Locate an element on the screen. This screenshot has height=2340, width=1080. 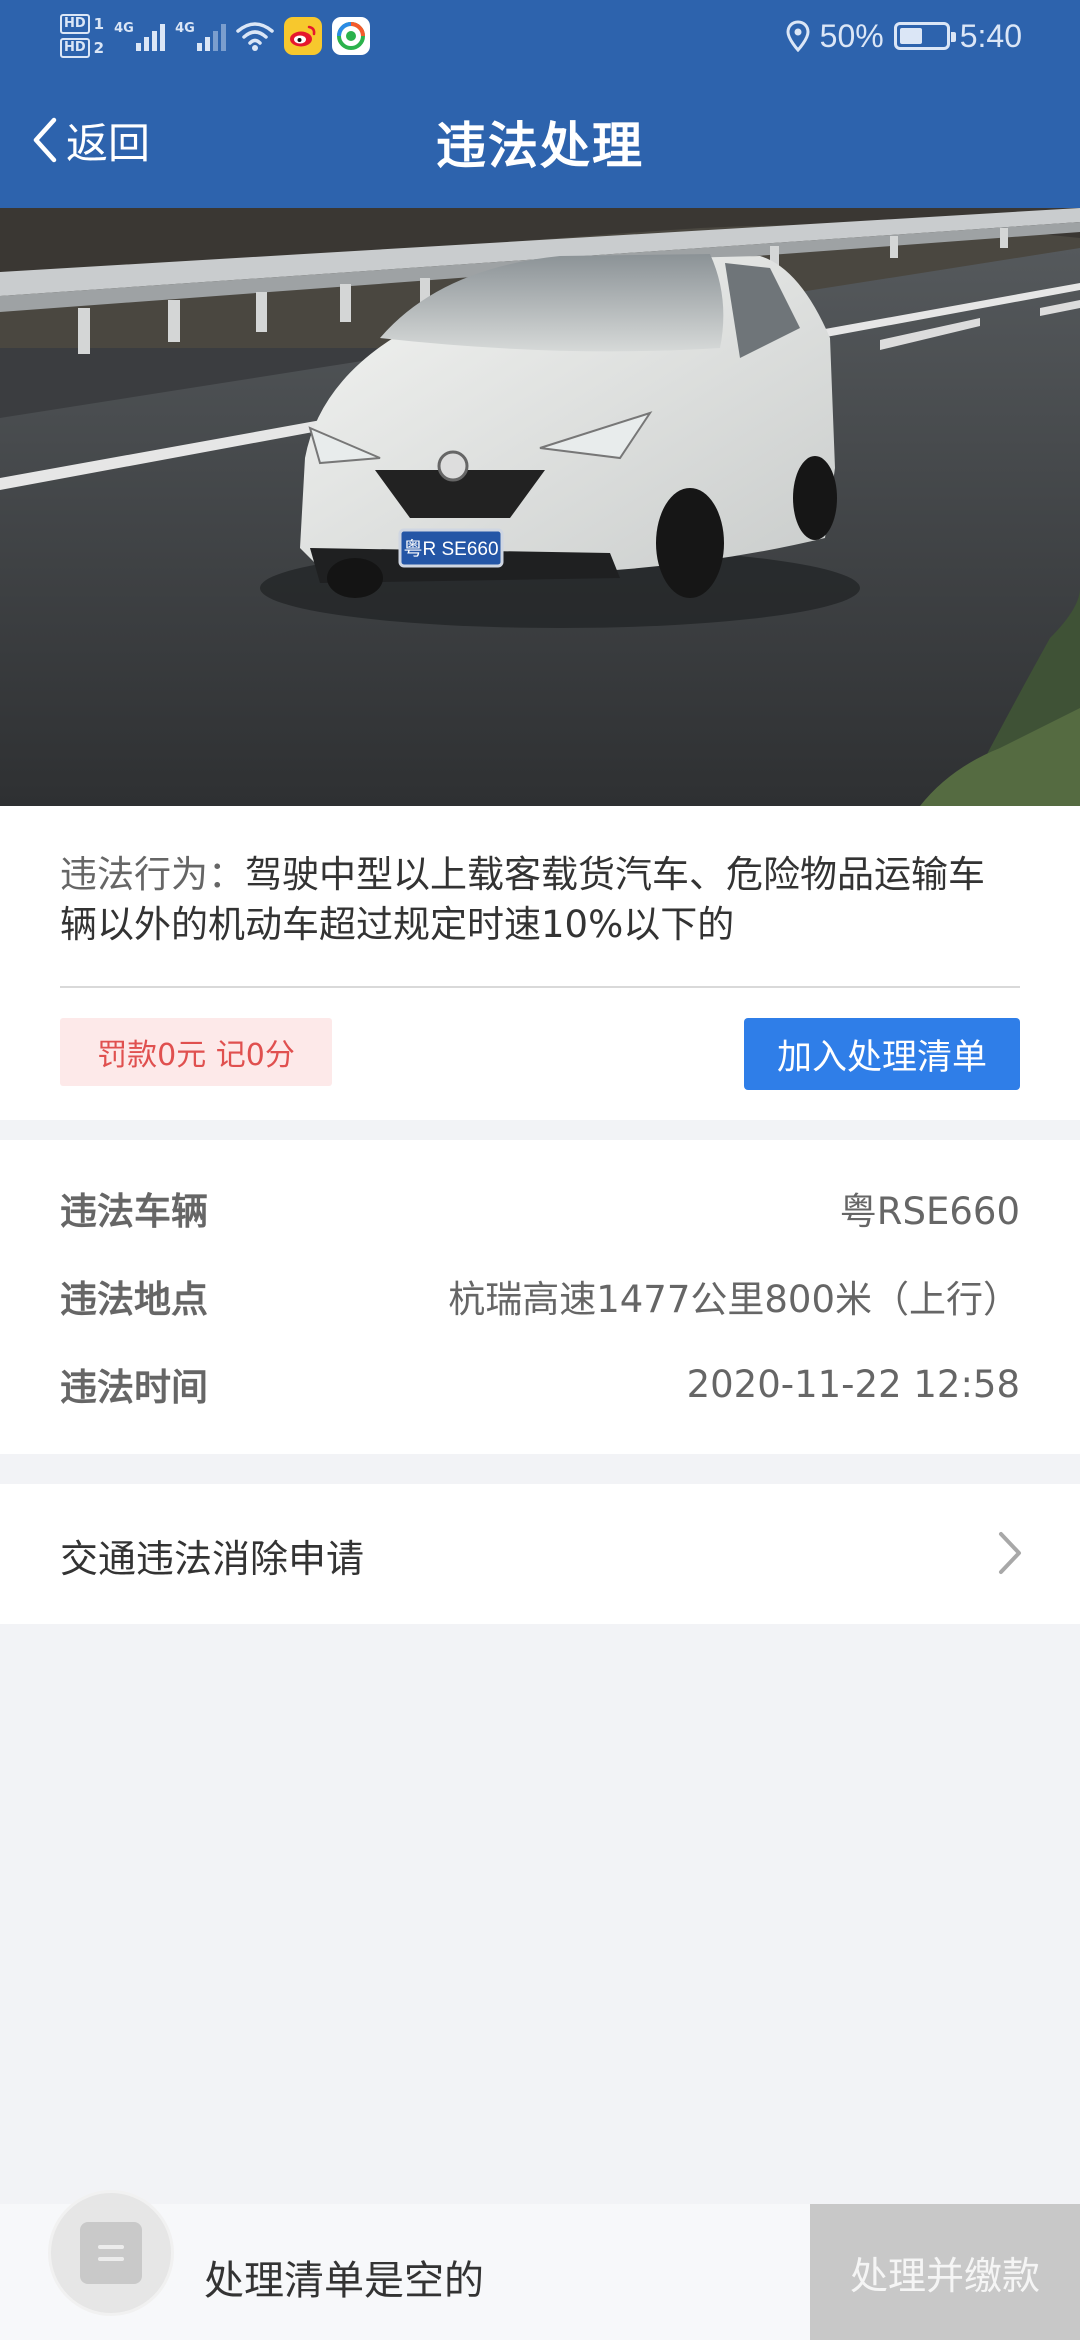
list-icon is located at coordinates (111, 2253).